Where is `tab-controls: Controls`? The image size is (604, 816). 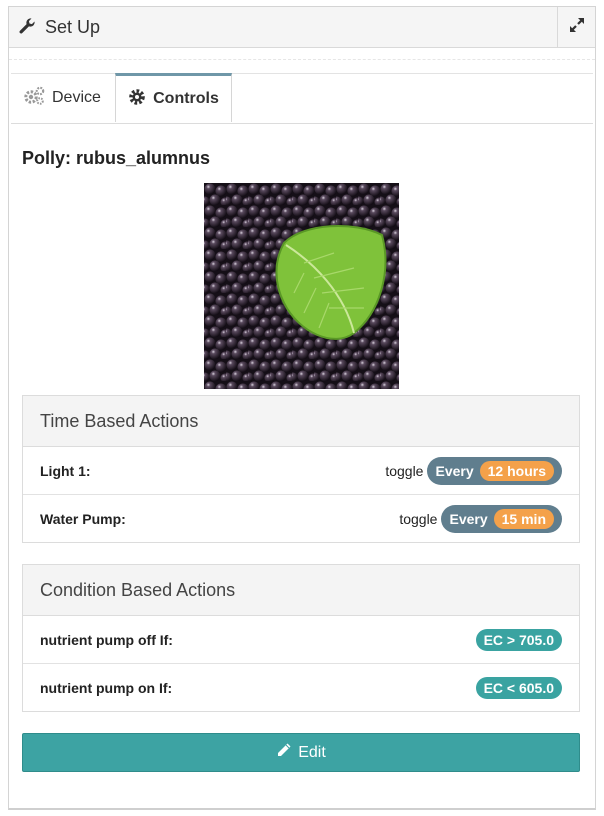 tab-controls: Controls is located at coordinates (173, 97).